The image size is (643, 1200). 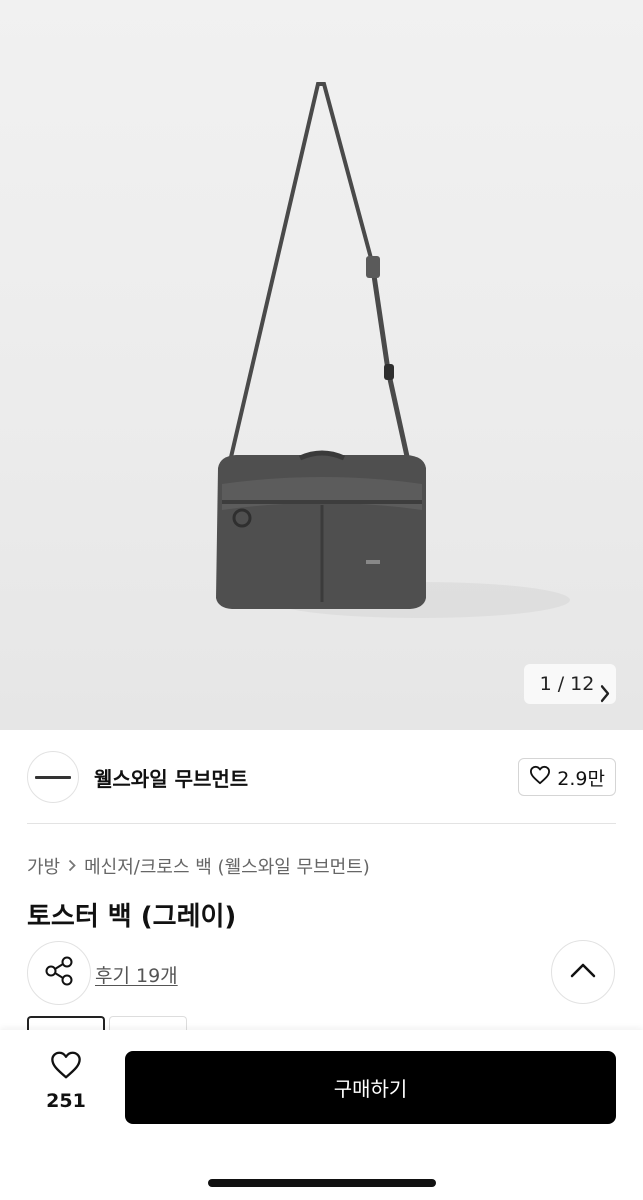 What do you see at coordinates (132, 917) in the screenshot?
I see `product-title: 토스터 백 (그레이)` at bounding box center [132, 917].